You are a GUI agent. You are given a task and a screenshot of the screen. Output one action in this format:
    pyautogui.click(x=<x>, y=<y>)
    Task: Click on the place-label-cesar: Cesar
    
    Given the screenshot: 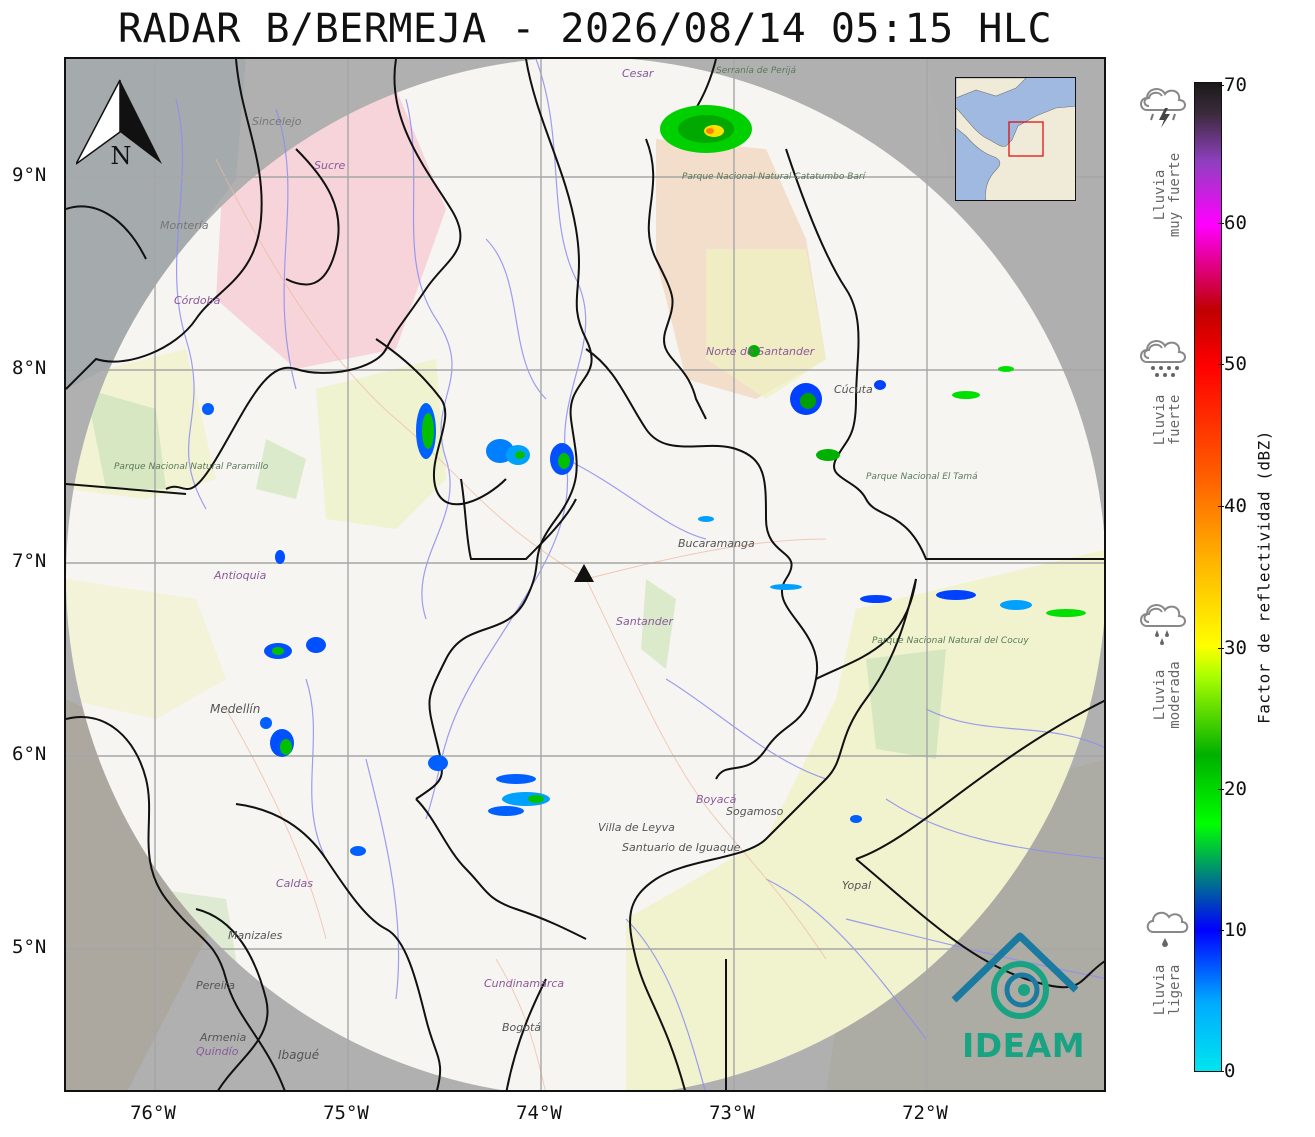 What is the action you would take?
    pyautogui.click(x=638, y=73)
    